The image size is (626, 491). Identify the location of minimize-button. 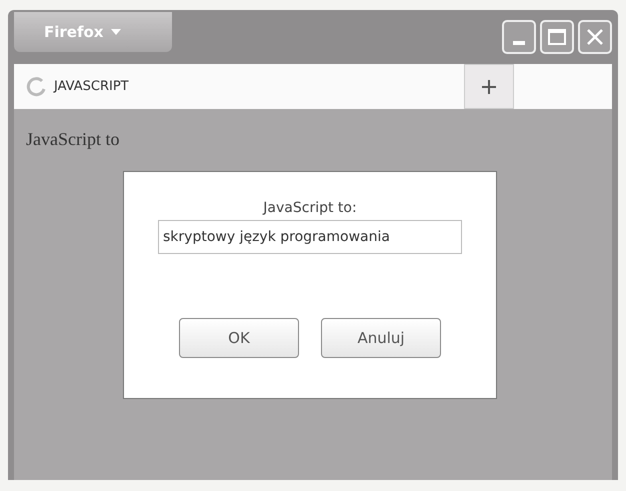
(519, 37).